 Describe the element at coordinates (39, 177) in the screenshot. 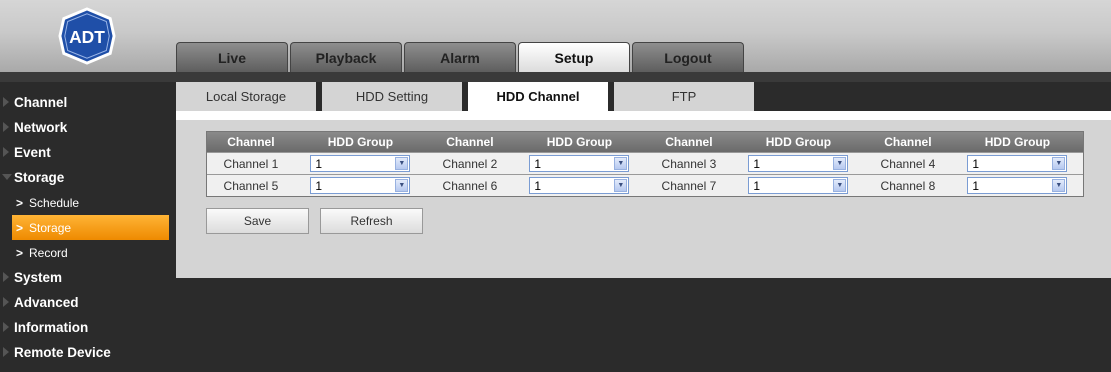

I see `sidebar-item-label: Storage` at that location.